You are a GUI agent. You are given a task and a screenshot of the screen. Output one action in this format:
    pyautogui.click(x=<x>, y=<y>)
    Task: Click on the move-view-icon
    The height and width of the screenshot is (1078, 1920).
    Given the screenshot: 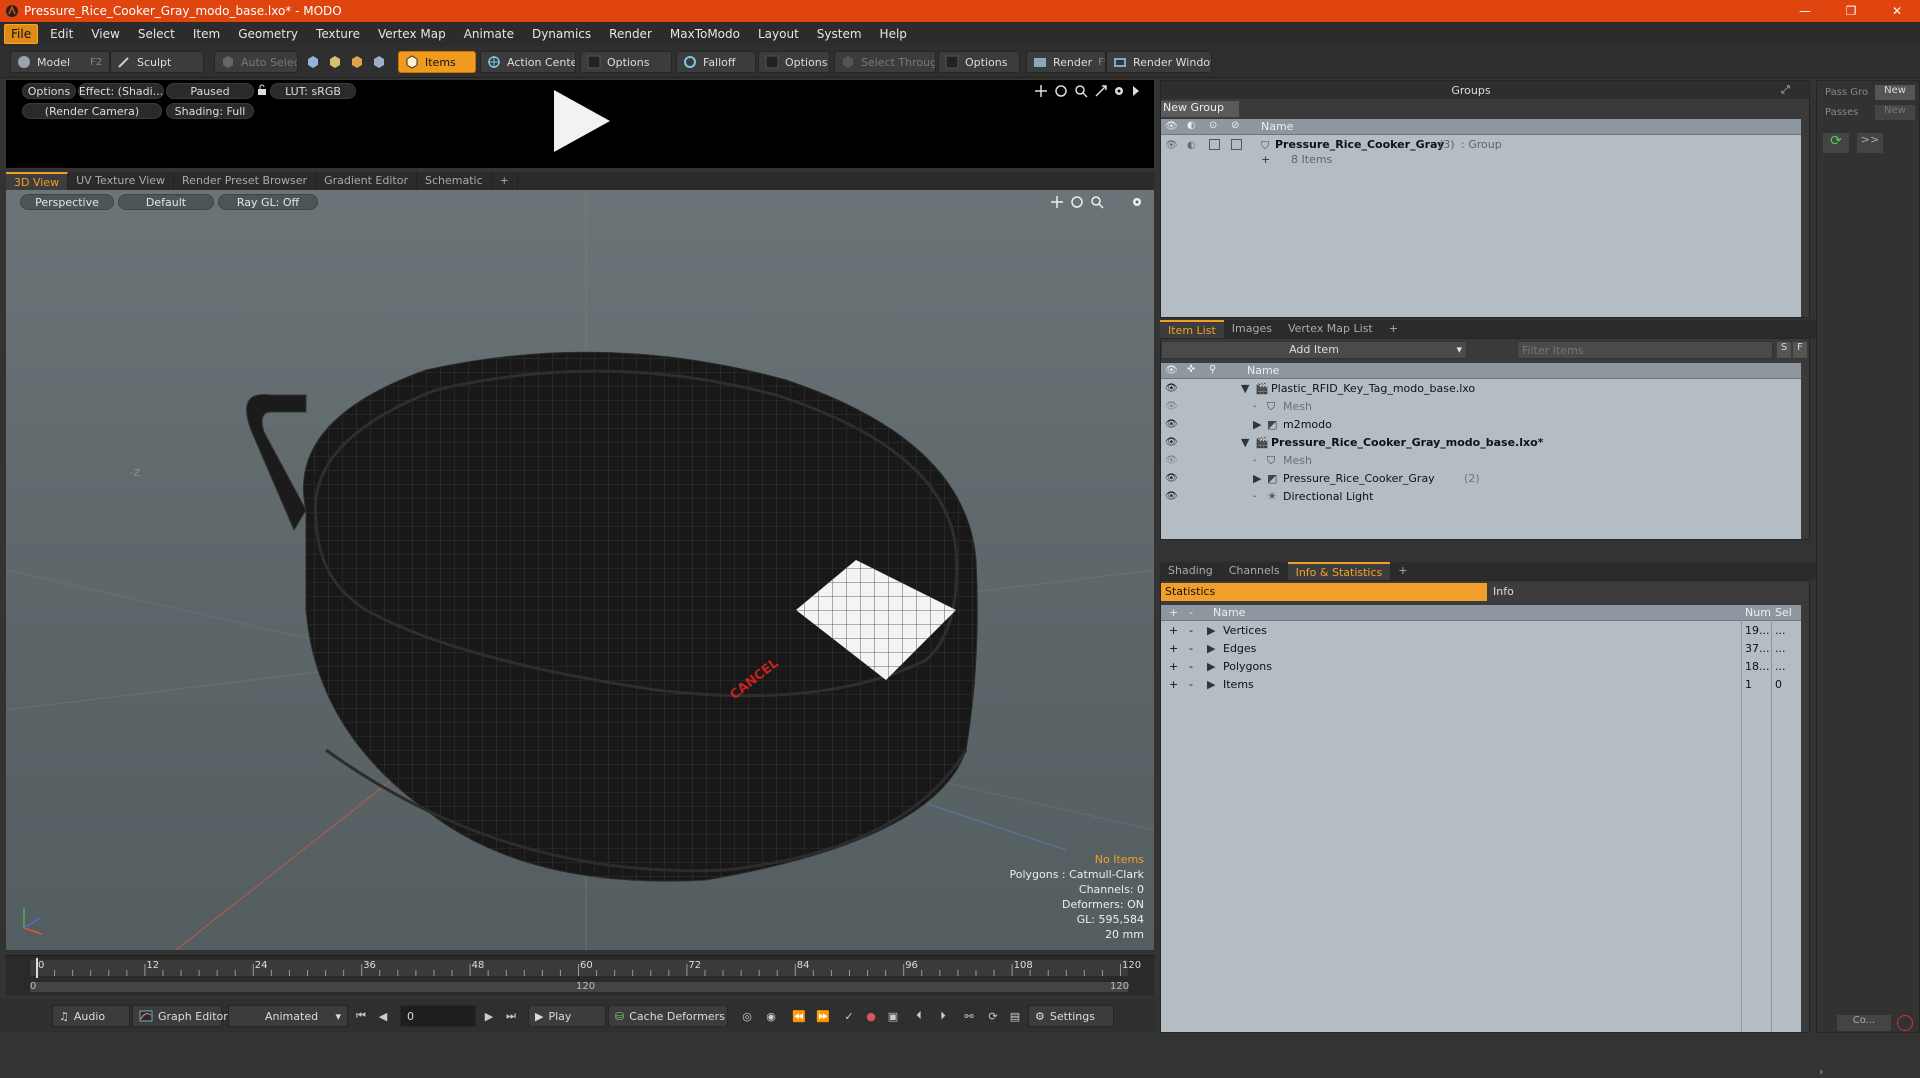 What is the action you would take?
    pyautogui.click(x=1041, y=91)
    